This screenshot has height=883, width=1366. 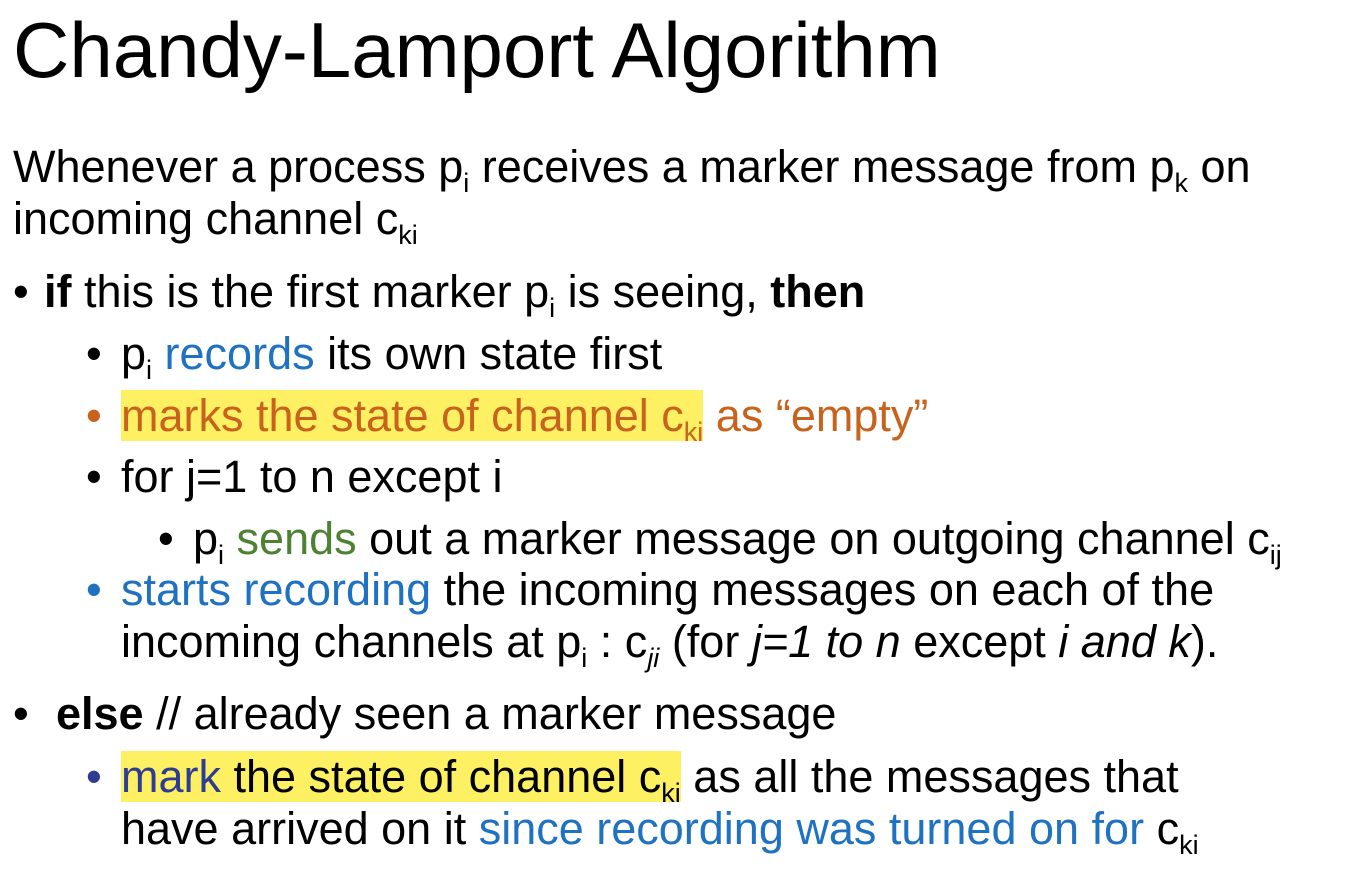 What do you see at coordinates (811, 828) in the screenshot?
I see `since-recording-words: since recording was turned on for` at bounding box center [811, 828].